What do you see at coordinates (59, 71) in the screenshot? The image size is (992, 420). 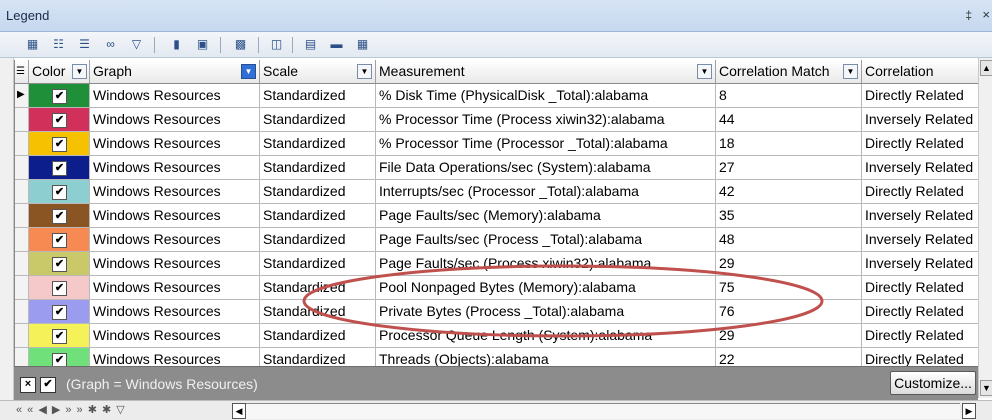 I see `col-color-header: Color ▼` at bounding box center [59, 71].